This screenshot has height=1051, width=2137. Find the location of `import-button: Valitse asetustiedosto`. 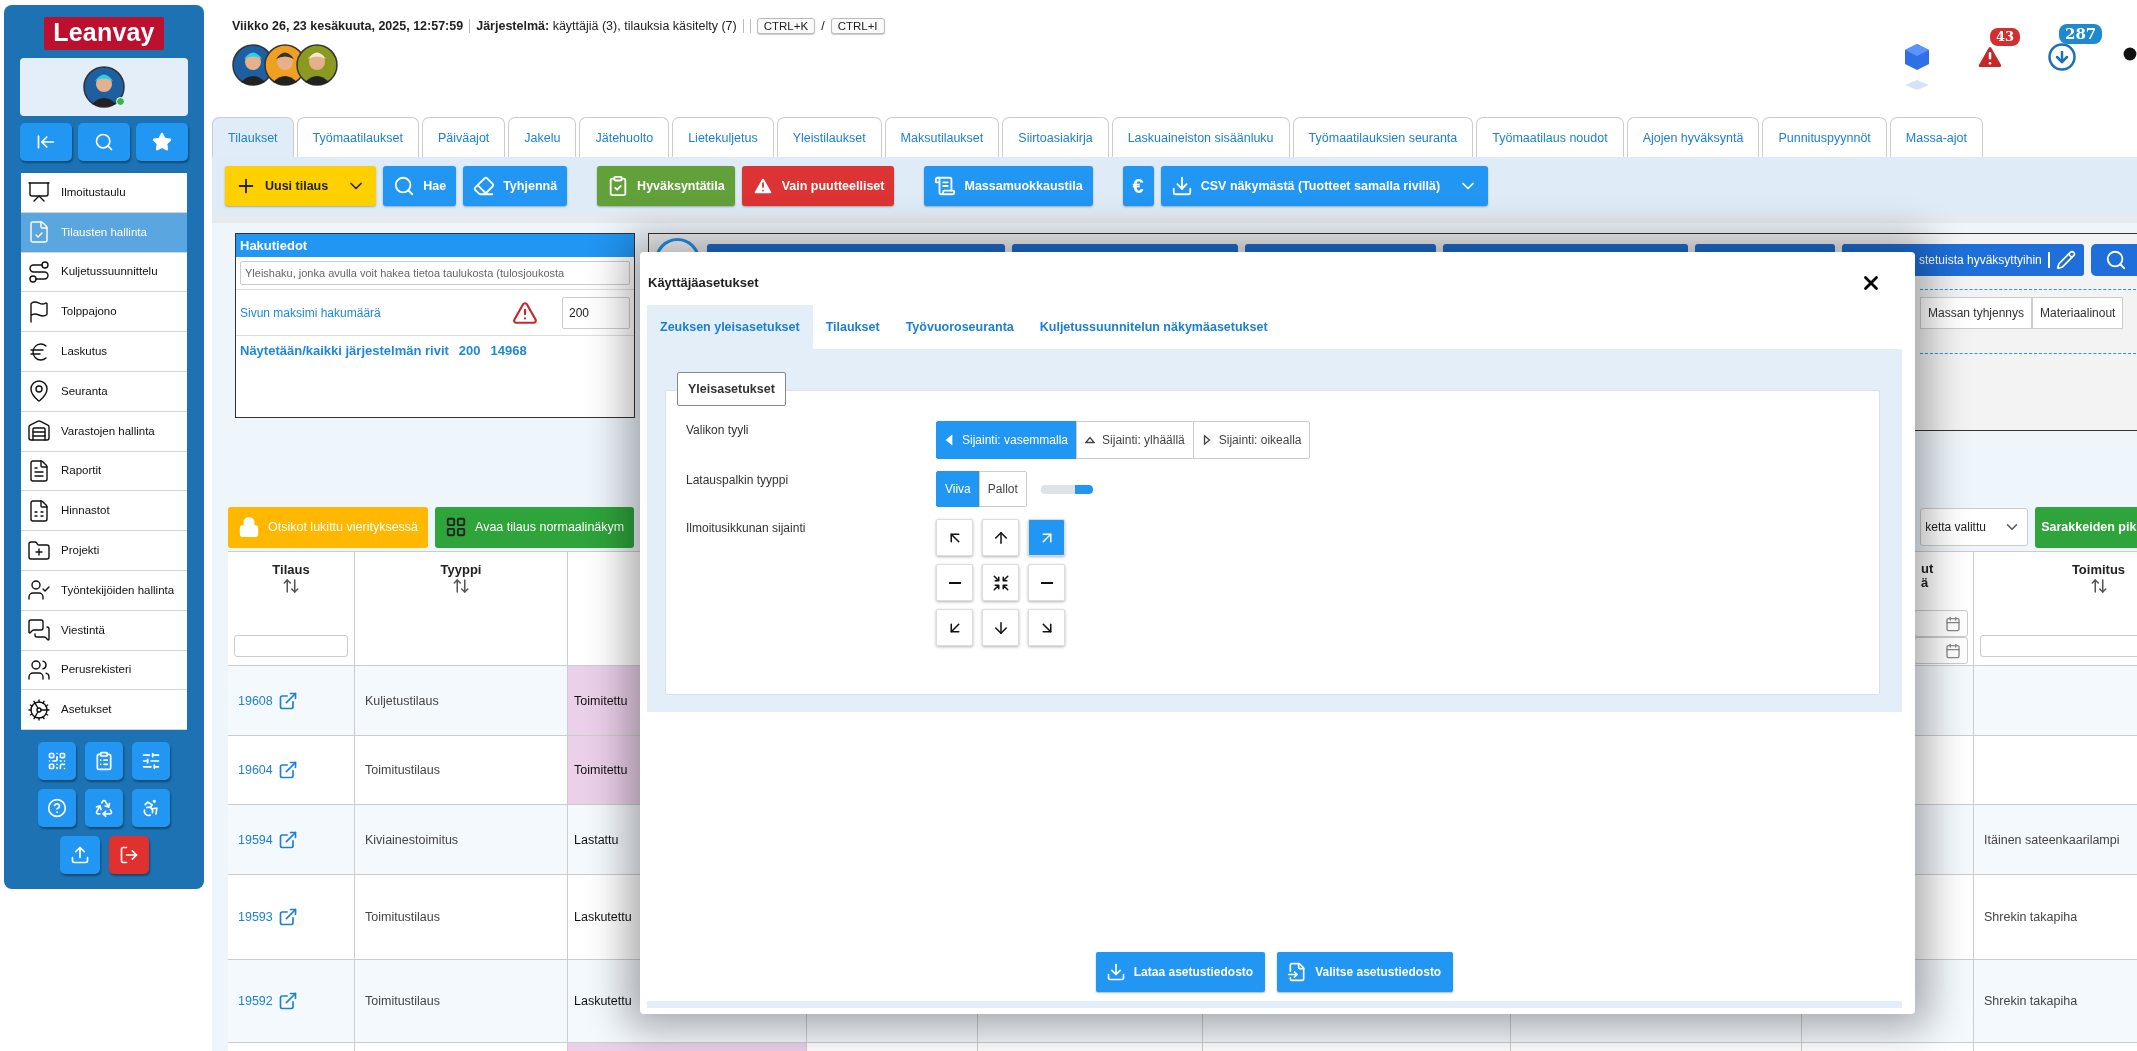

import-button: Valitse asetustiedosto is located at coordinates (1365, 972).